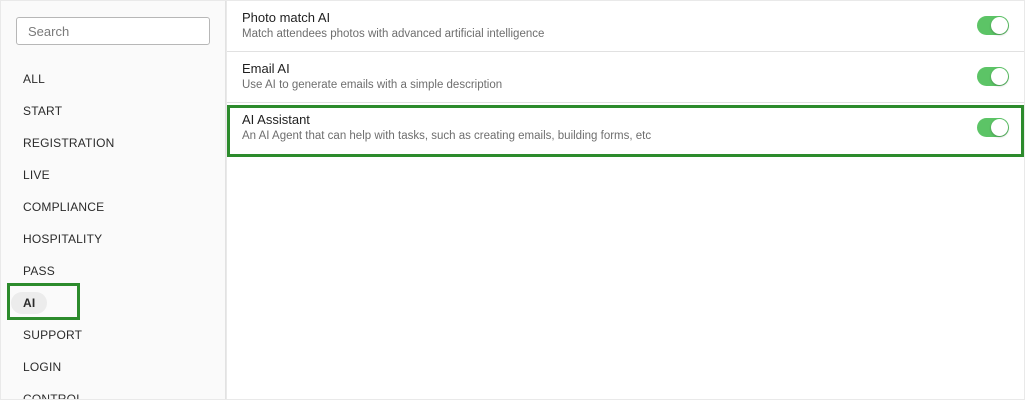 This screenshot has width=1025, height=400. Describe the element at coordinates (36, 175) in the screenshot. I see `category-live: LIVE` at that location.